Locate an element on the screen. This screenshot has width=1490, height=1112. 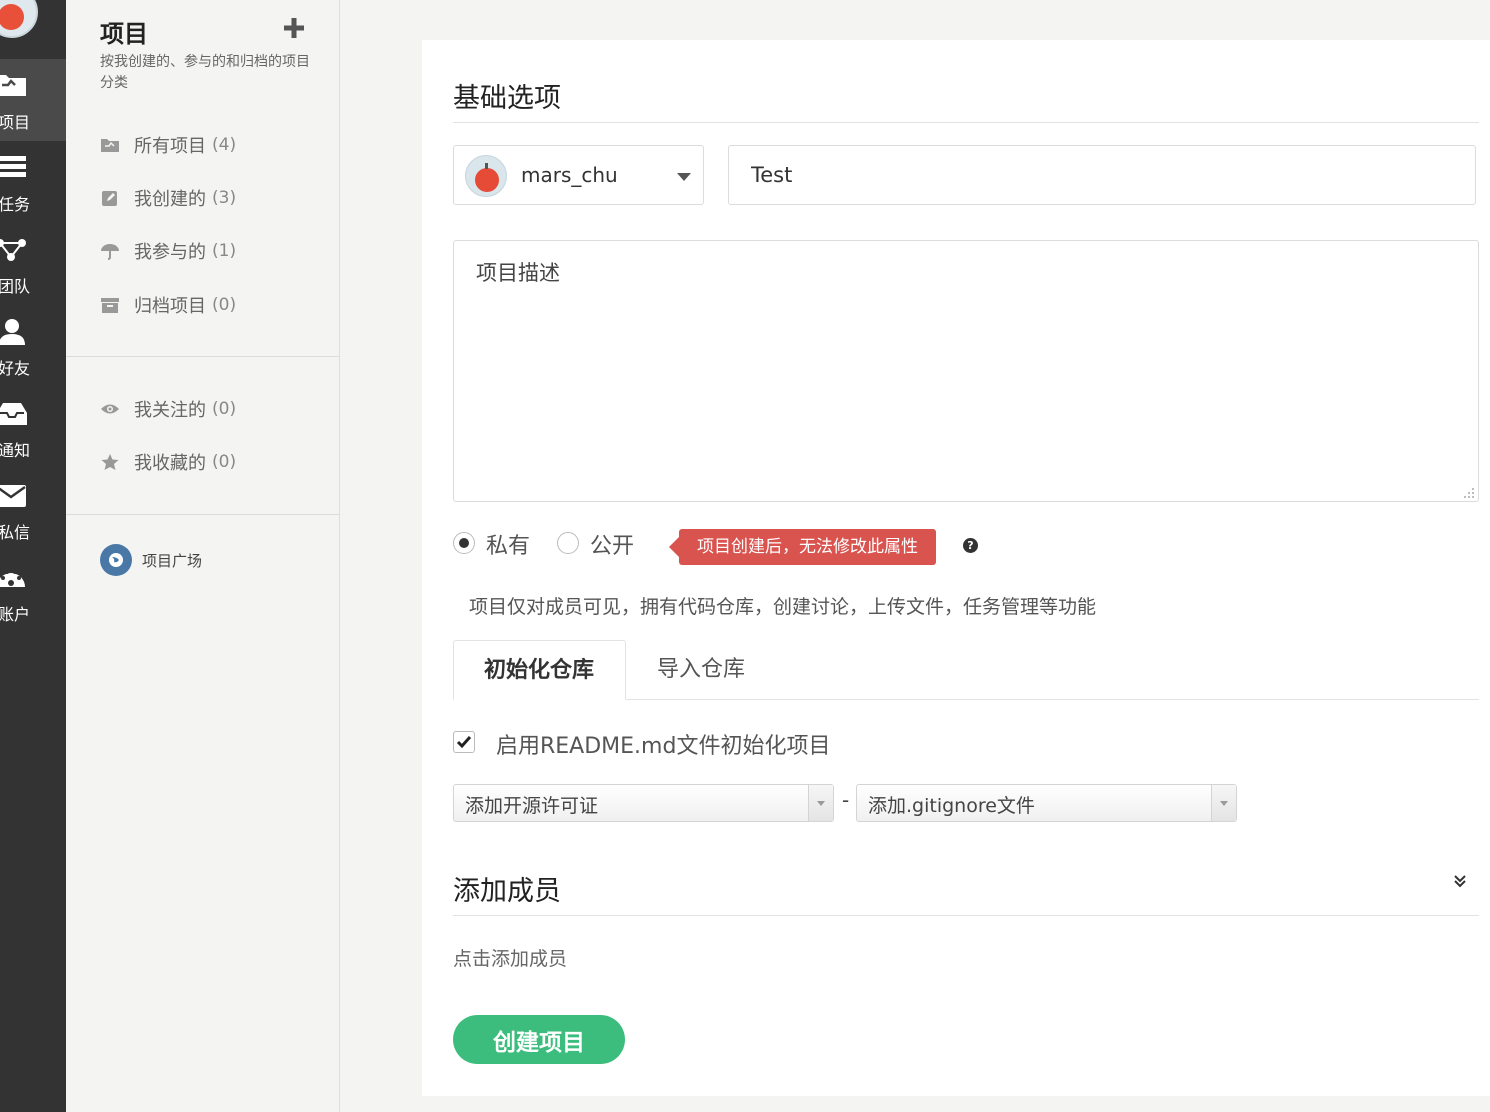
plaza-label: 项目广场 is located at coordinates (172, 560).